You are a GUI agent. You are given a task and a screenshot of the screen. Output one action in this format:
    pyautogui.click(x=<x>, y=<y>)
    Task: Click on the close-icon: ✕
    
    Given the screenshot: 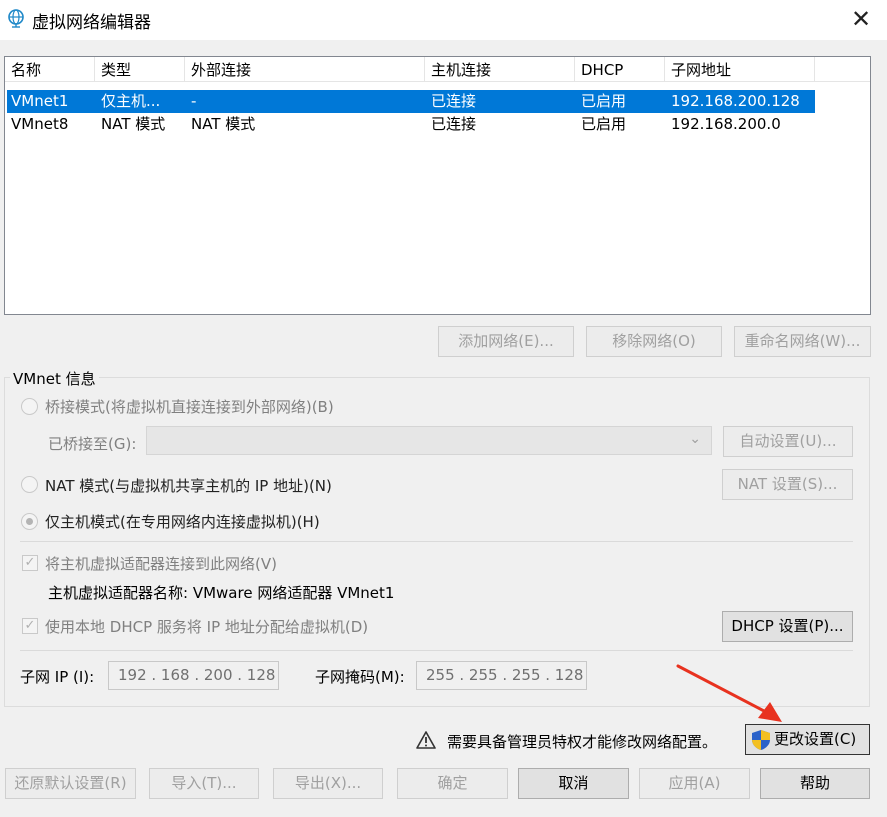 What is the action you would take?
    pyautogui.click(x=861, y=19)
    